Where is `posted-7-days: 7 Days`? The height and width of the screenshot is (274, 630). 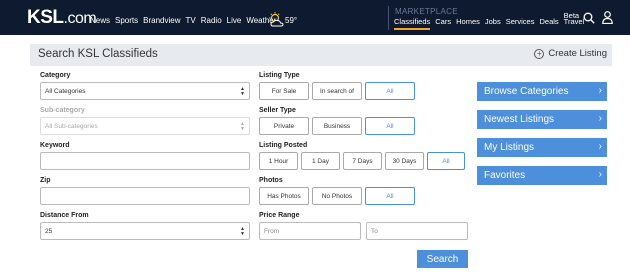
posted-7-days: 7 Days is located at coordinates (362, 161).